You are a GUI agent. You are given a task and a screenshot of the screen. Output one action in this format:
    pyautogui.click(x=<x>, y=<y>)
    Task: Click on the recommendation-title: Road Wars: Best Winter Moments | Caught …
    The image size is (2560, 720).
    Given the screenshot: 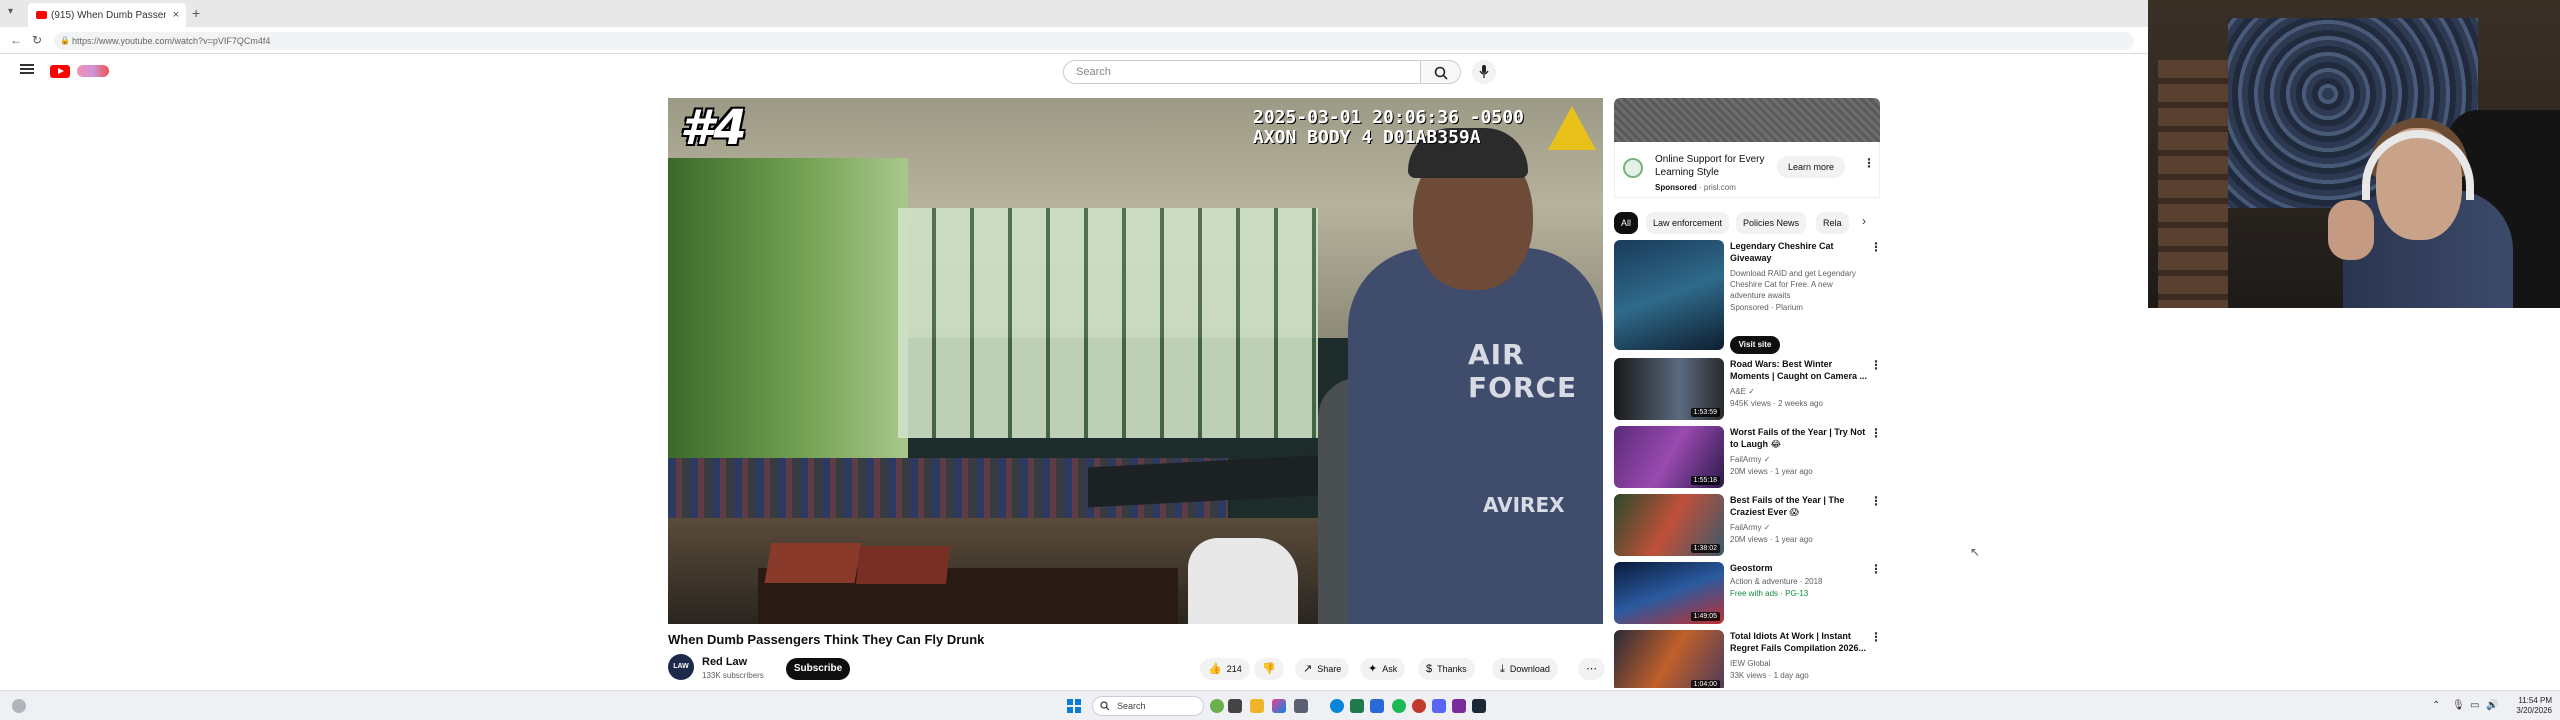 What is the action you would take?
    pyautogui.click(x=1799, y=370)
    